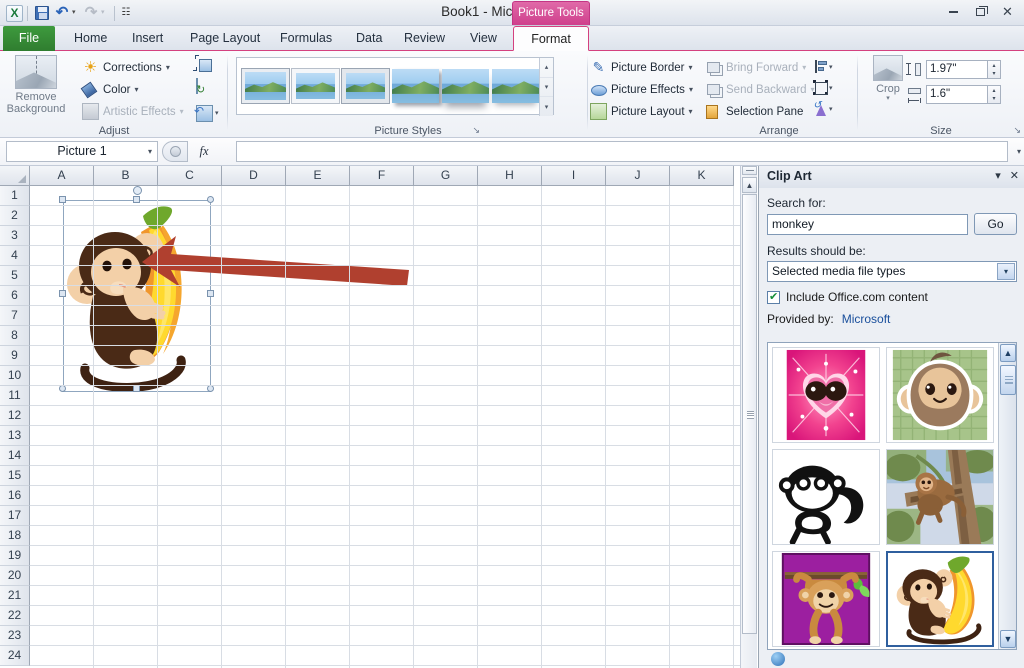  Describe the element at coordinates (888, 79) in the screenshot. I see `crop-button: Crop ▾` at that location.